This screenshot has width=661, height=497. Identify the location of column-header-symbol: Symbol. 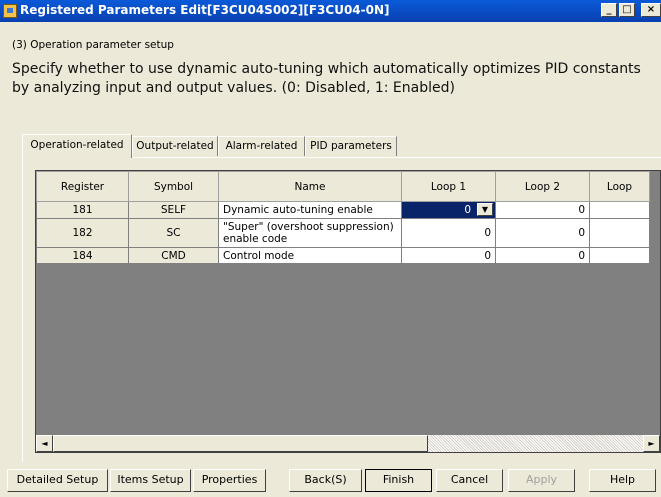
(173, 186).